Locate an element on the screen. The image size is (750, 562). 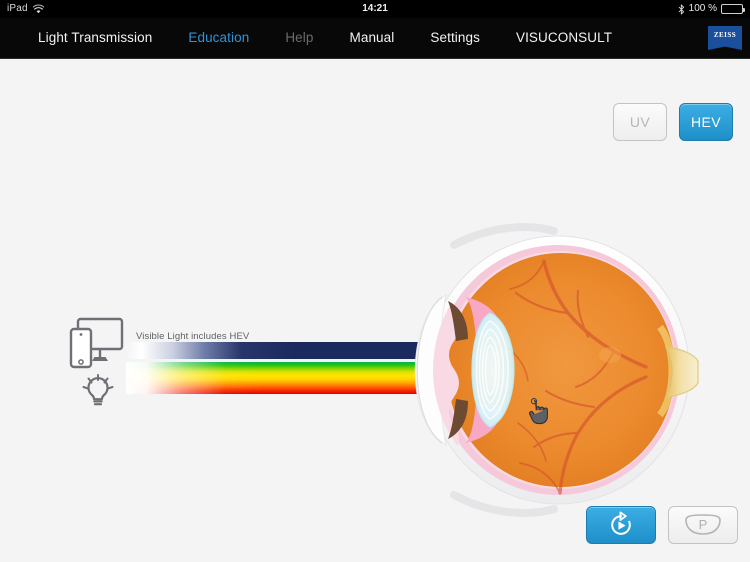
status-bar-right: 100 % is located at coordinates (711, 9).